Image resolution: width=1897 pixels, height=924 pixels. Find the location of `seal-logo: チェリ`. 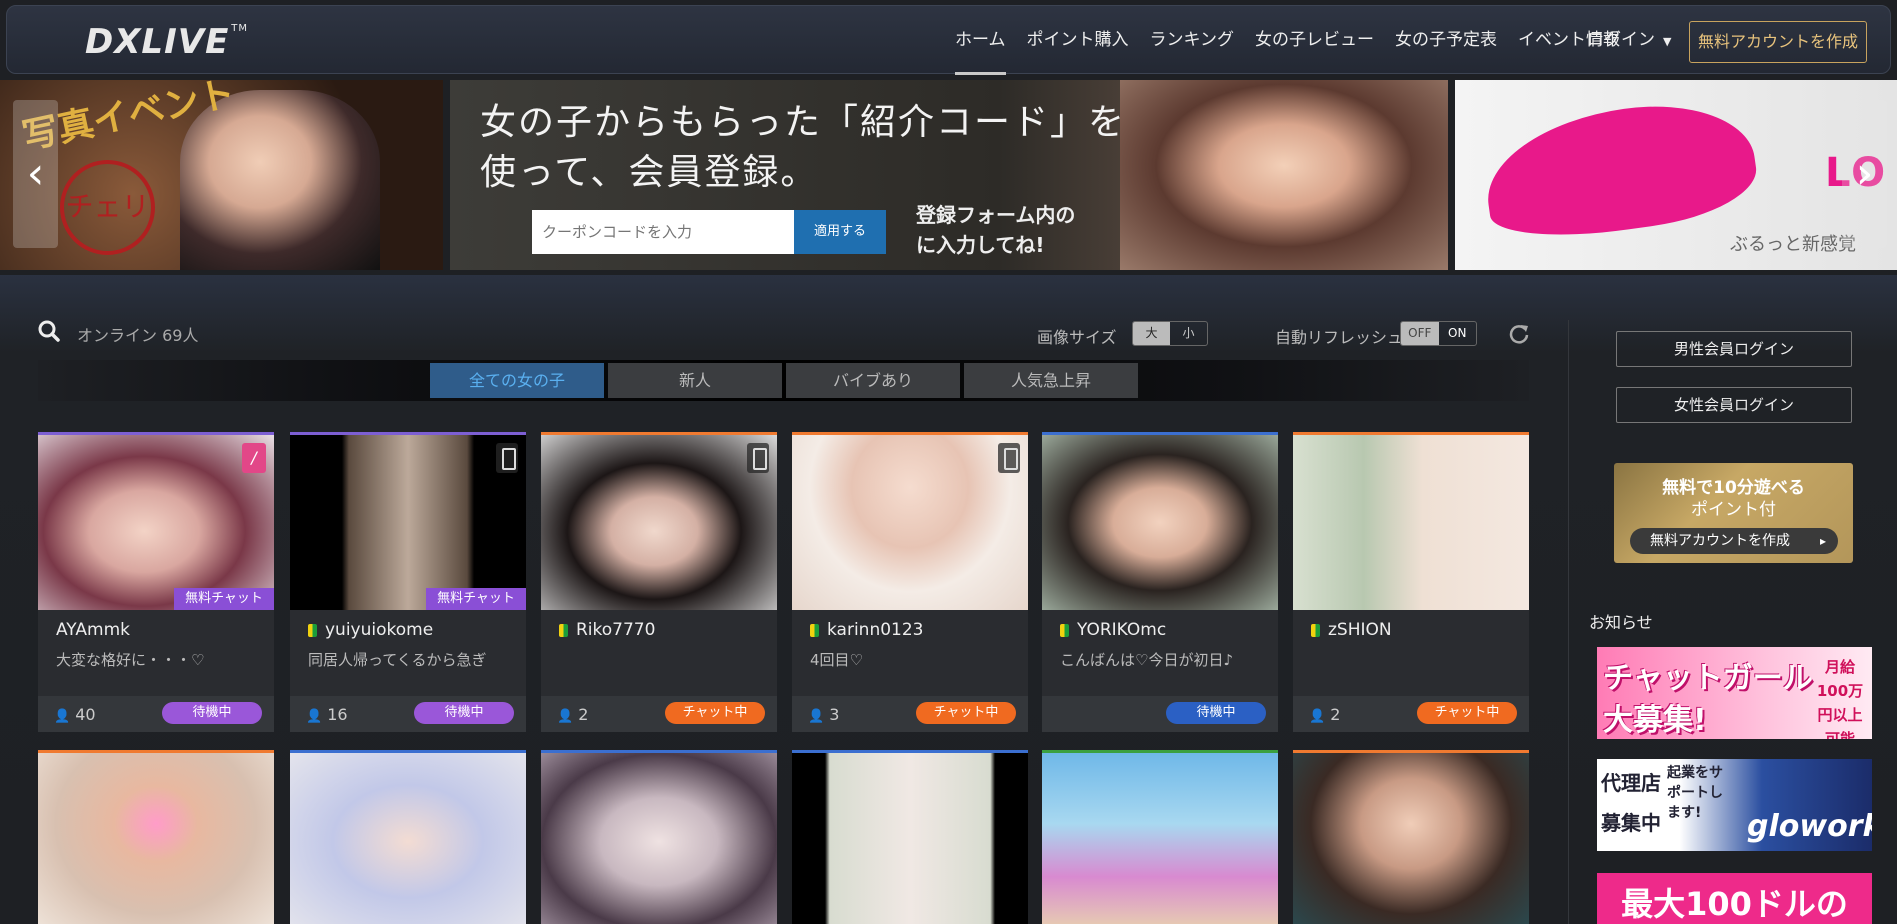

seal-logo: チェリ is located at coordinates (107, 207).